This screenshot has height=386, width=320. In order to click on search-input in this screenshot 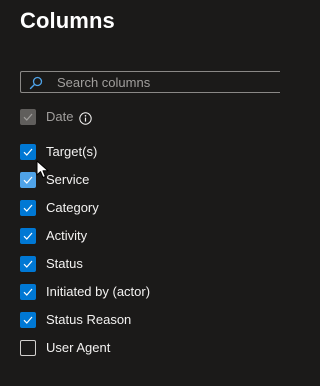, I will do `click(162, 82)`.